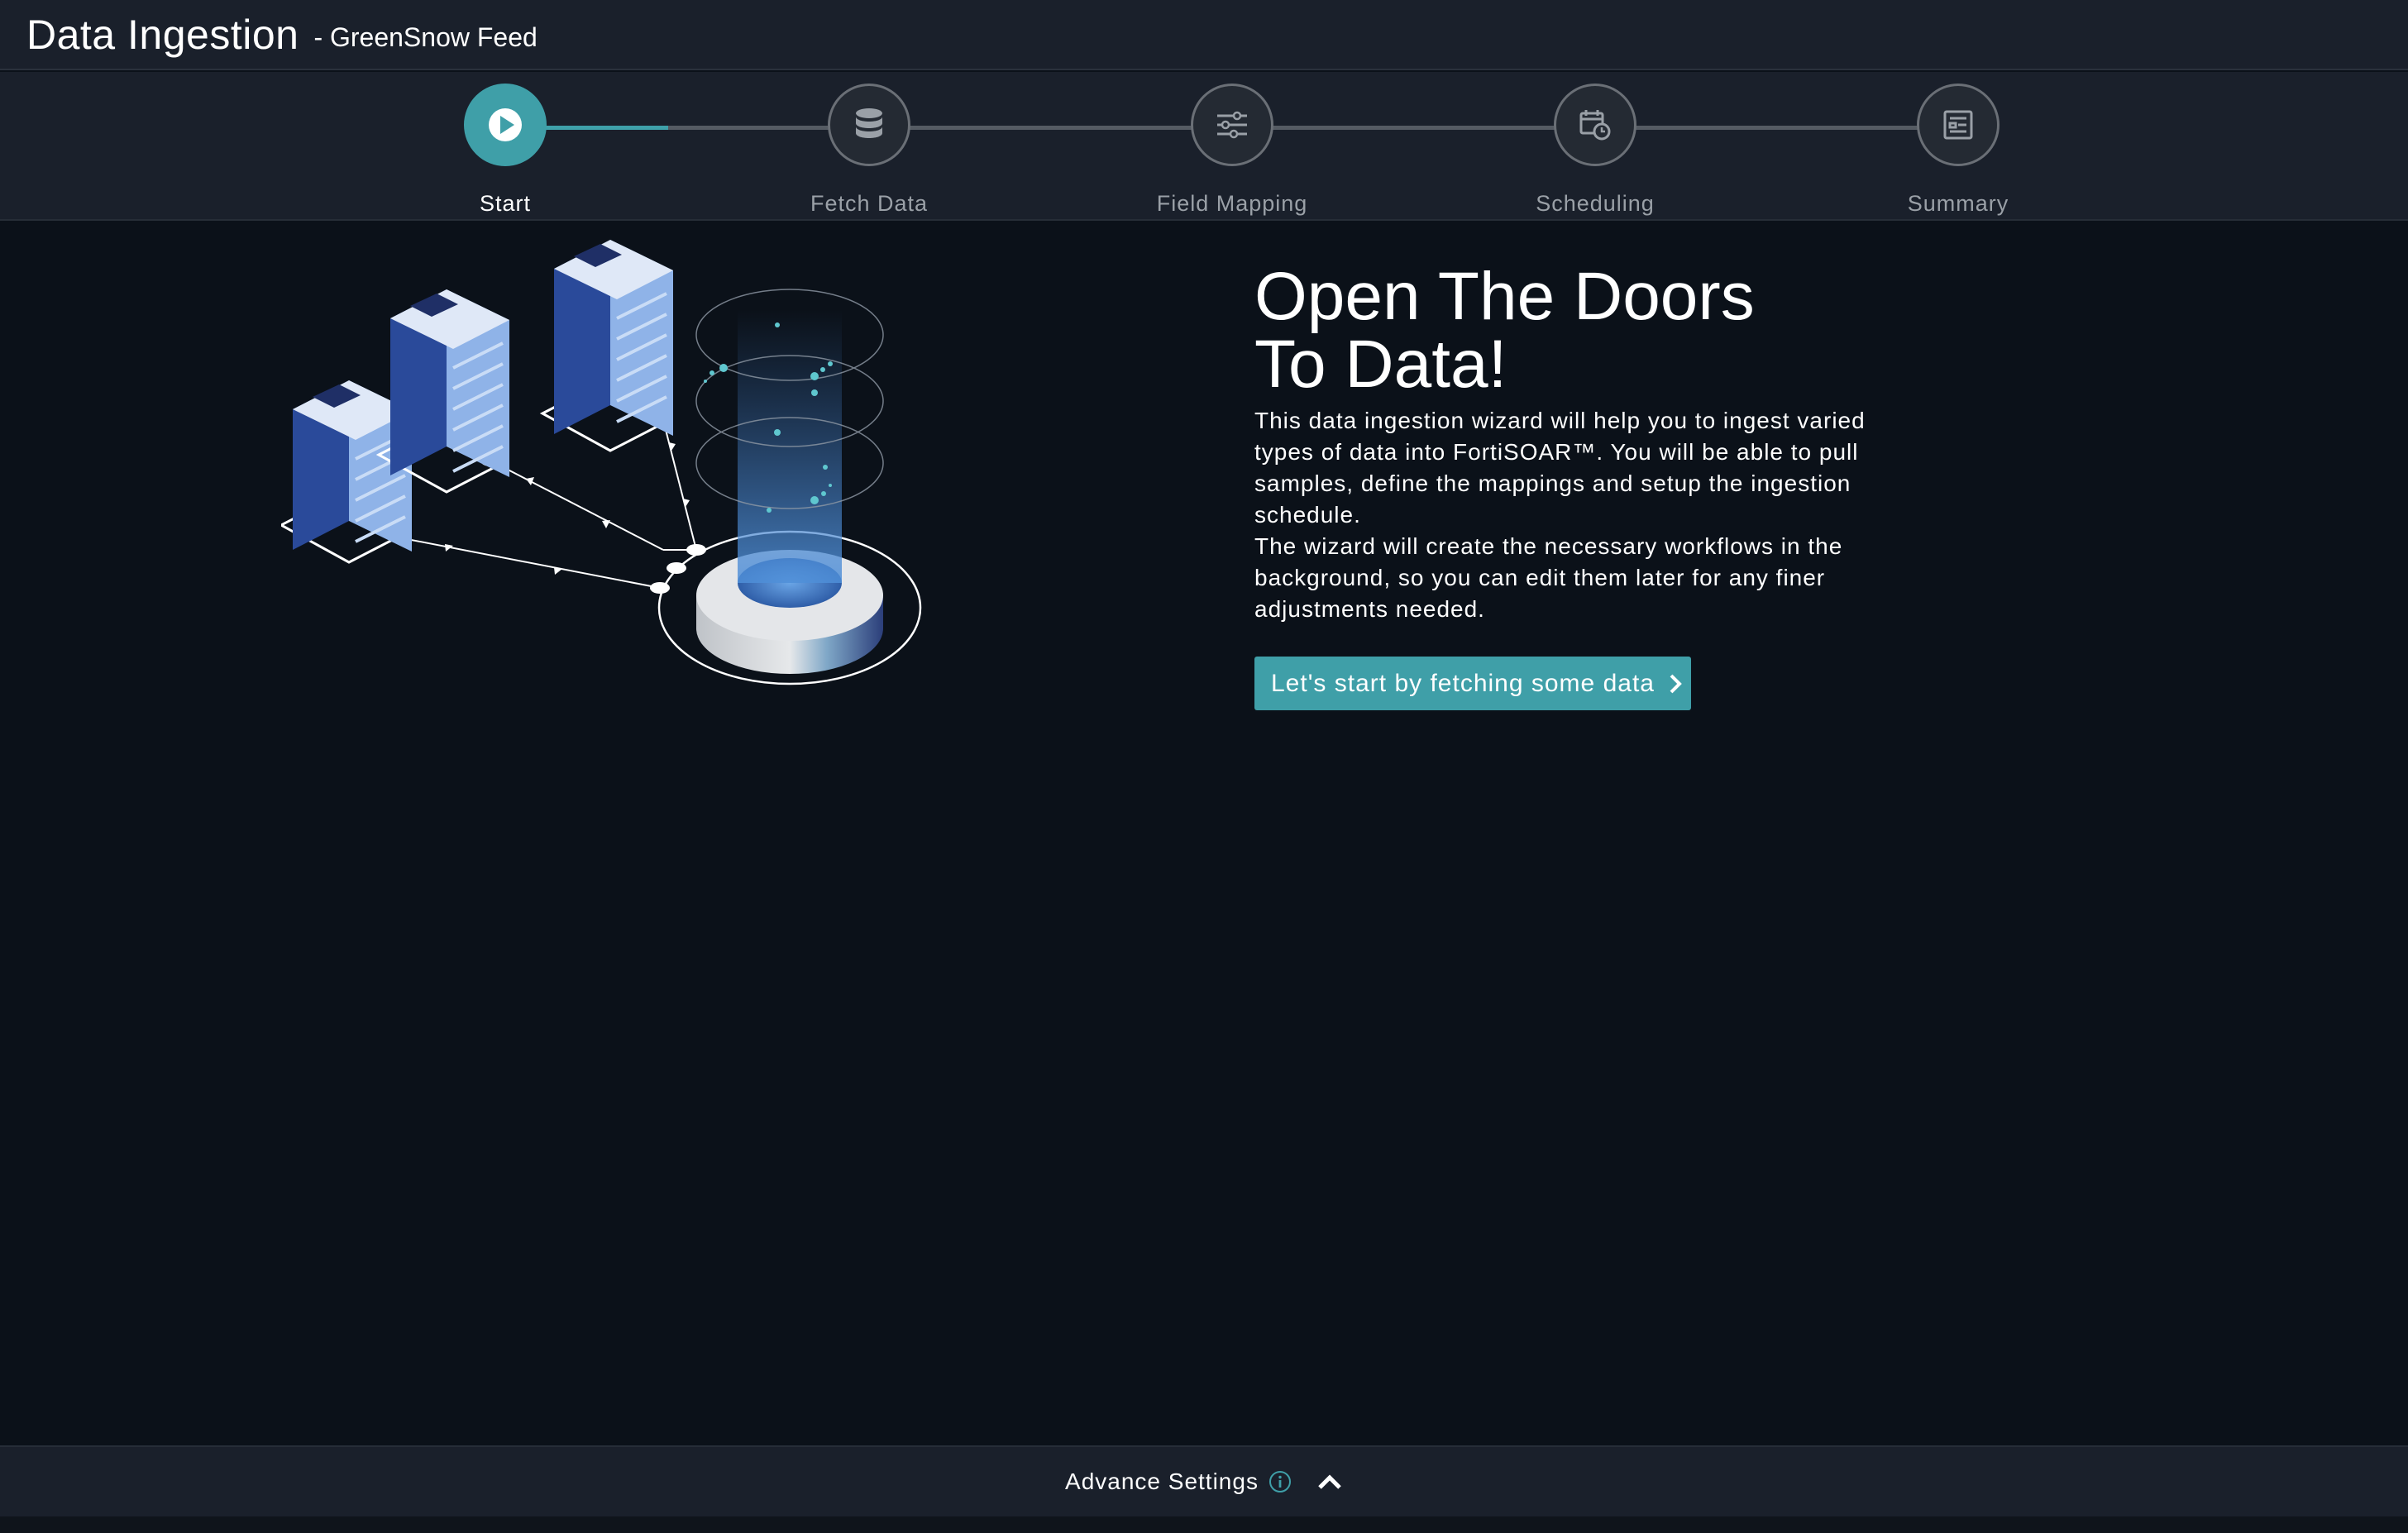 This screenshot has height=1533, width=2408. I want to click on advance-settings-bar: Advance Settings, so click(1204, 1480).